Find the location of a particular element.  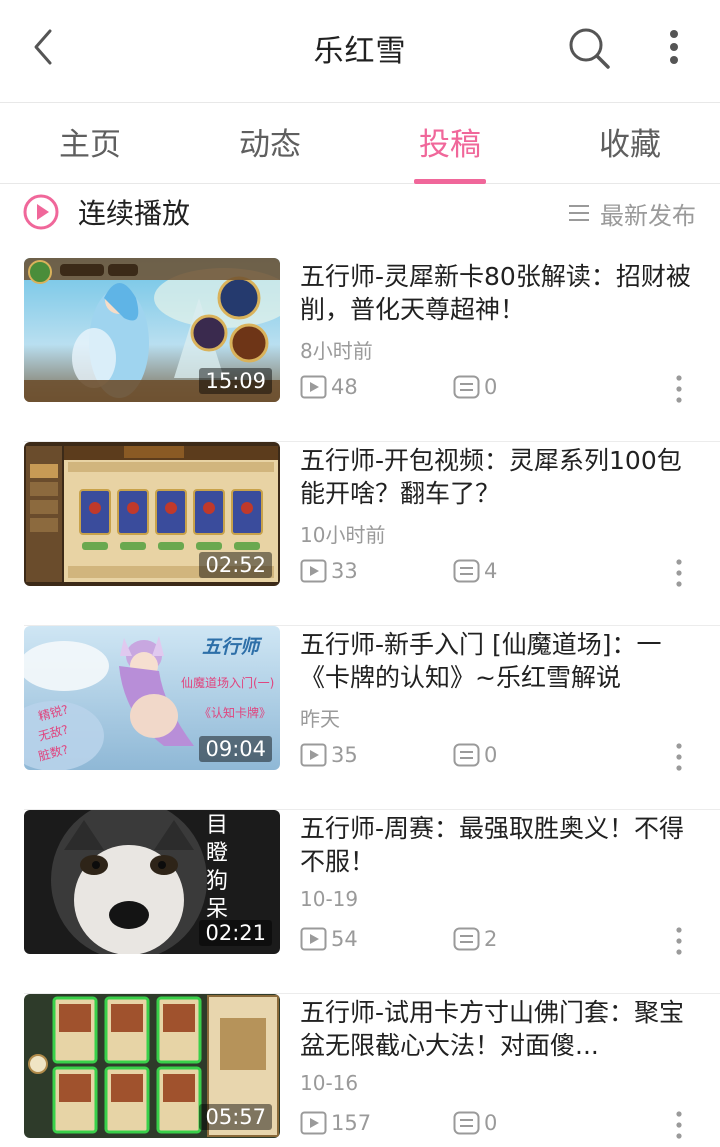

thumbnail-overlay-text: 目 瞪 狗 呆 is located at coordinates (221, 868).